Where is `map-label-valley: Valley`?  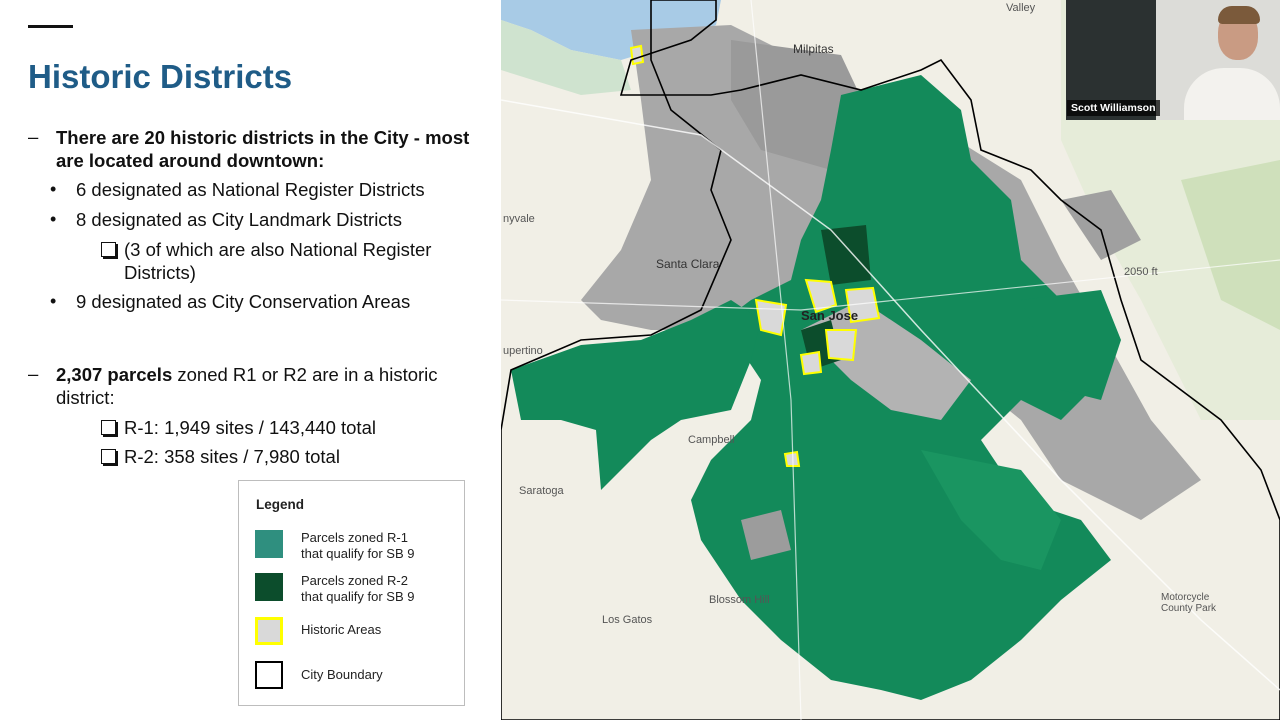 map-label-valley: Valley is located at coordinates (1021, 8).